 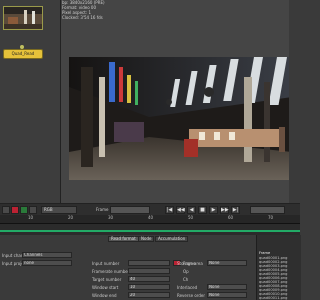 I want to click on mid-label: Op, so click(x=186, y=271).